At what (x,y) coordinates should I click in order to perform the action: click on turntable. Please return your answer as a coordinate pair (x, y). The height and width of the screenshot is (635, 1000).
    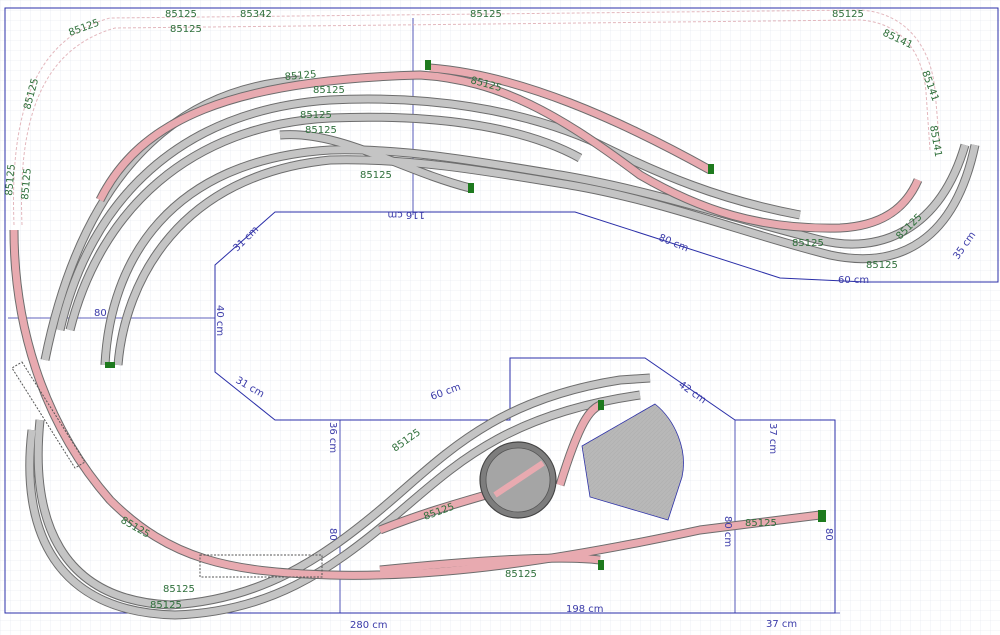
    Looking at the image, I should click on (518, 480).